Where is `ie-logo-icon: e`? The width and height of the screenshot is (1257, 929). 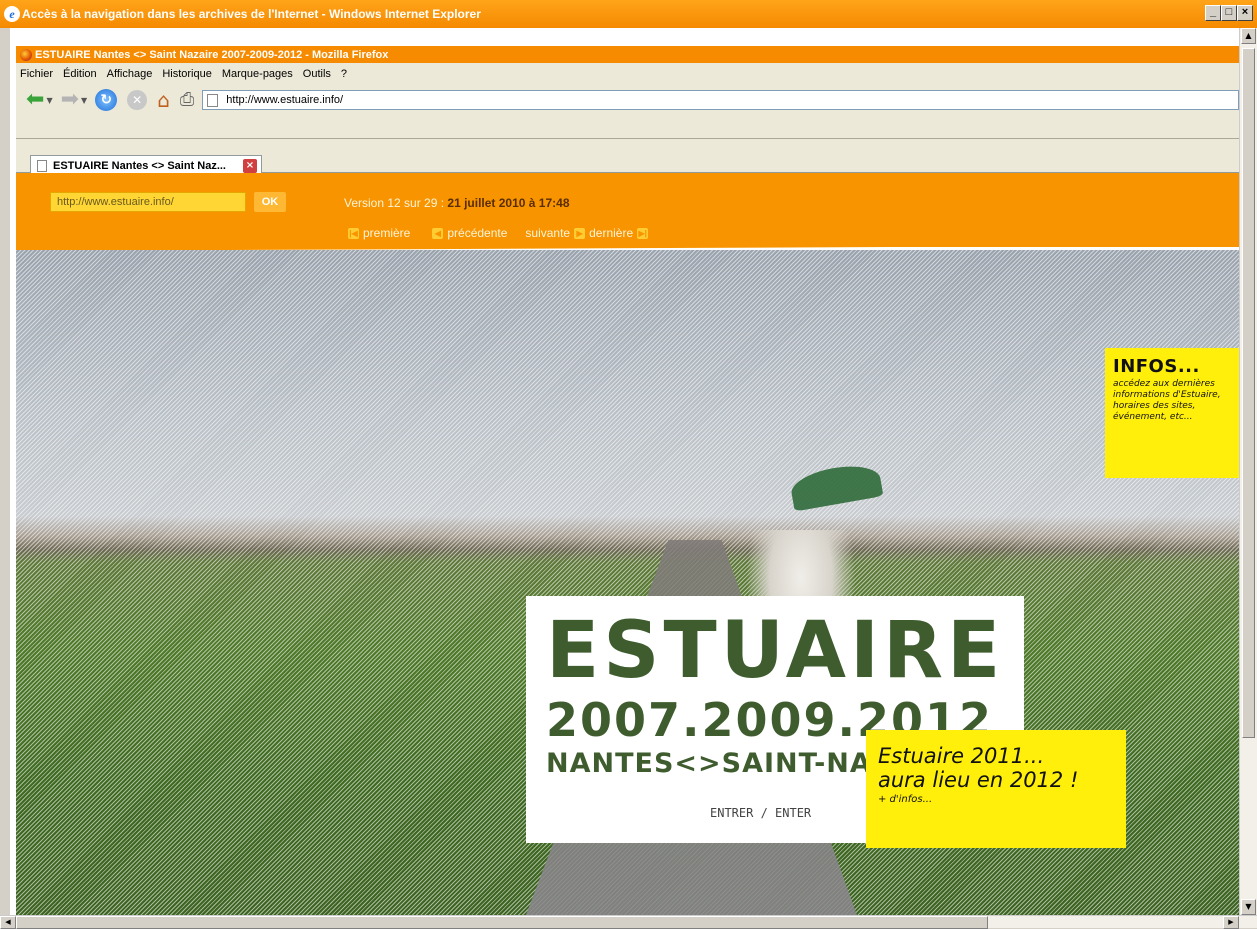 ie-logo-icon: e is located at coordinates (12, 14).